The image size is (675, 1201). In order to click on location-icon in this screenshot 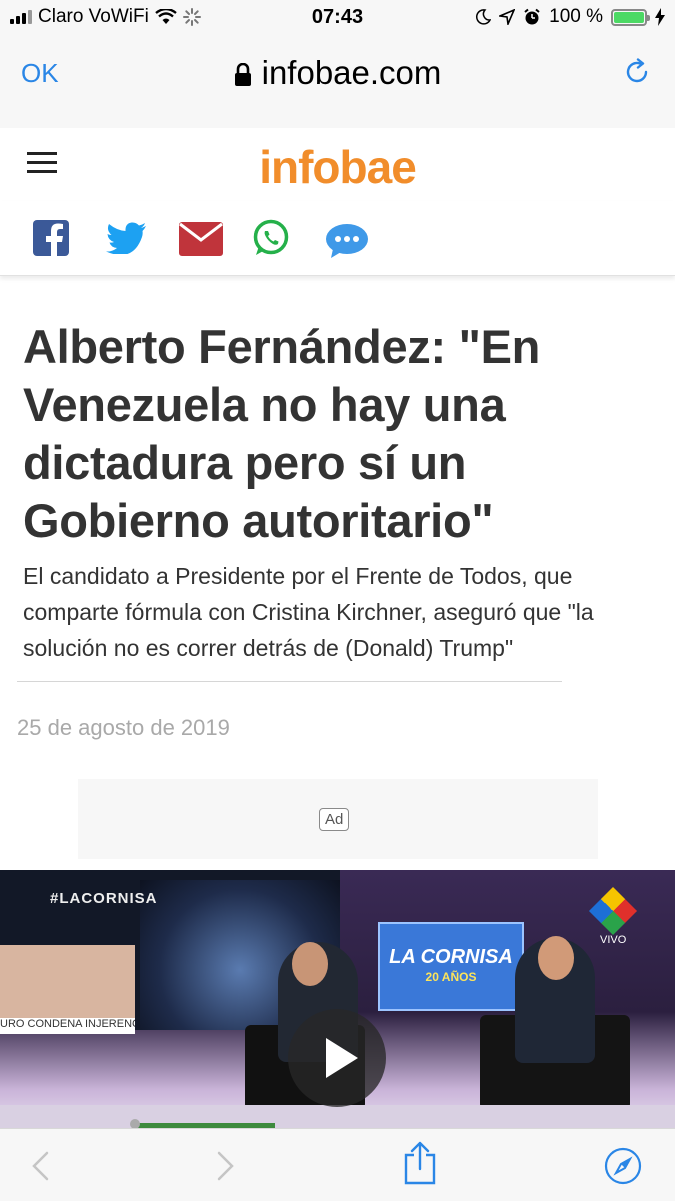, I will do `click(507, 17)`.